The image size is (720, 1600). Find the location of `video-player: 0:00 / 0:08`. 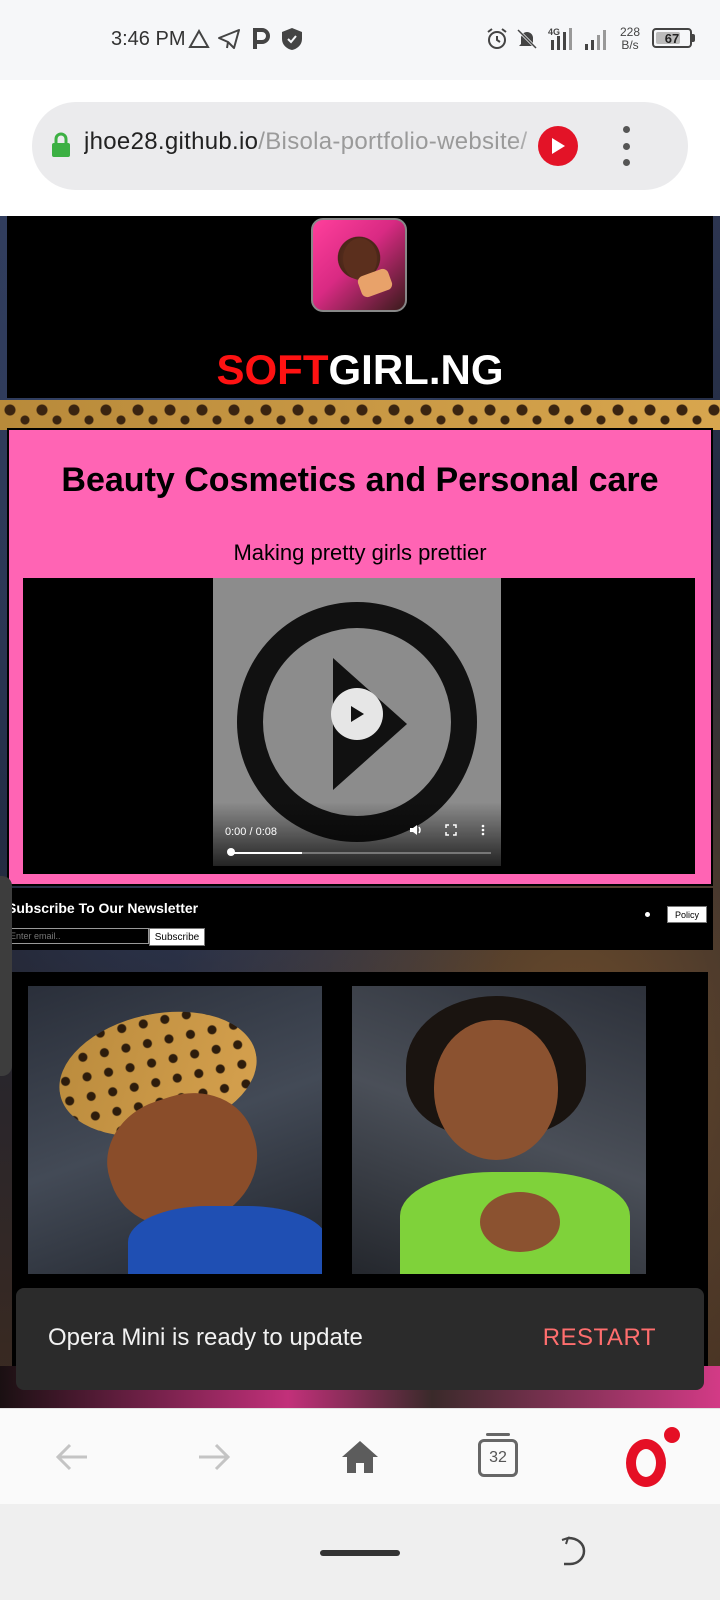

video-player: 0:00 / 0:08 is located at coordinates (357, 722).